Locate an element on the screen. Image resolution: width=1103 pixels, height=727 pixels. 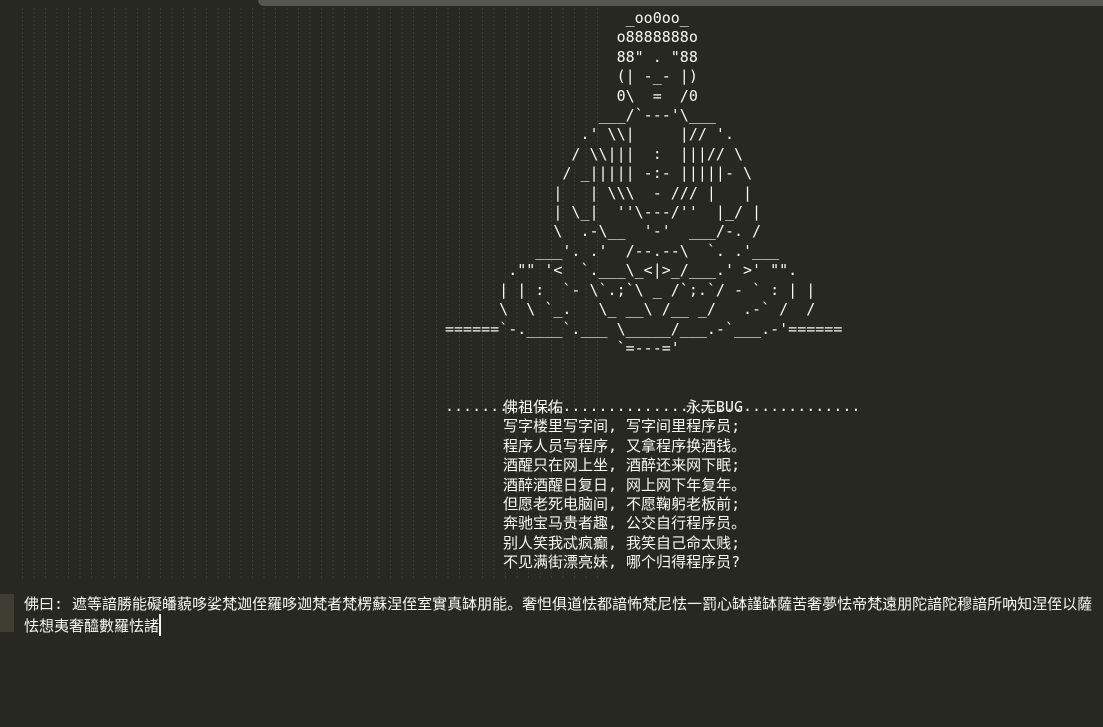
poem-line: 写字楼里写字间, 写字间里程序员; is located at coordinates (622, 426).